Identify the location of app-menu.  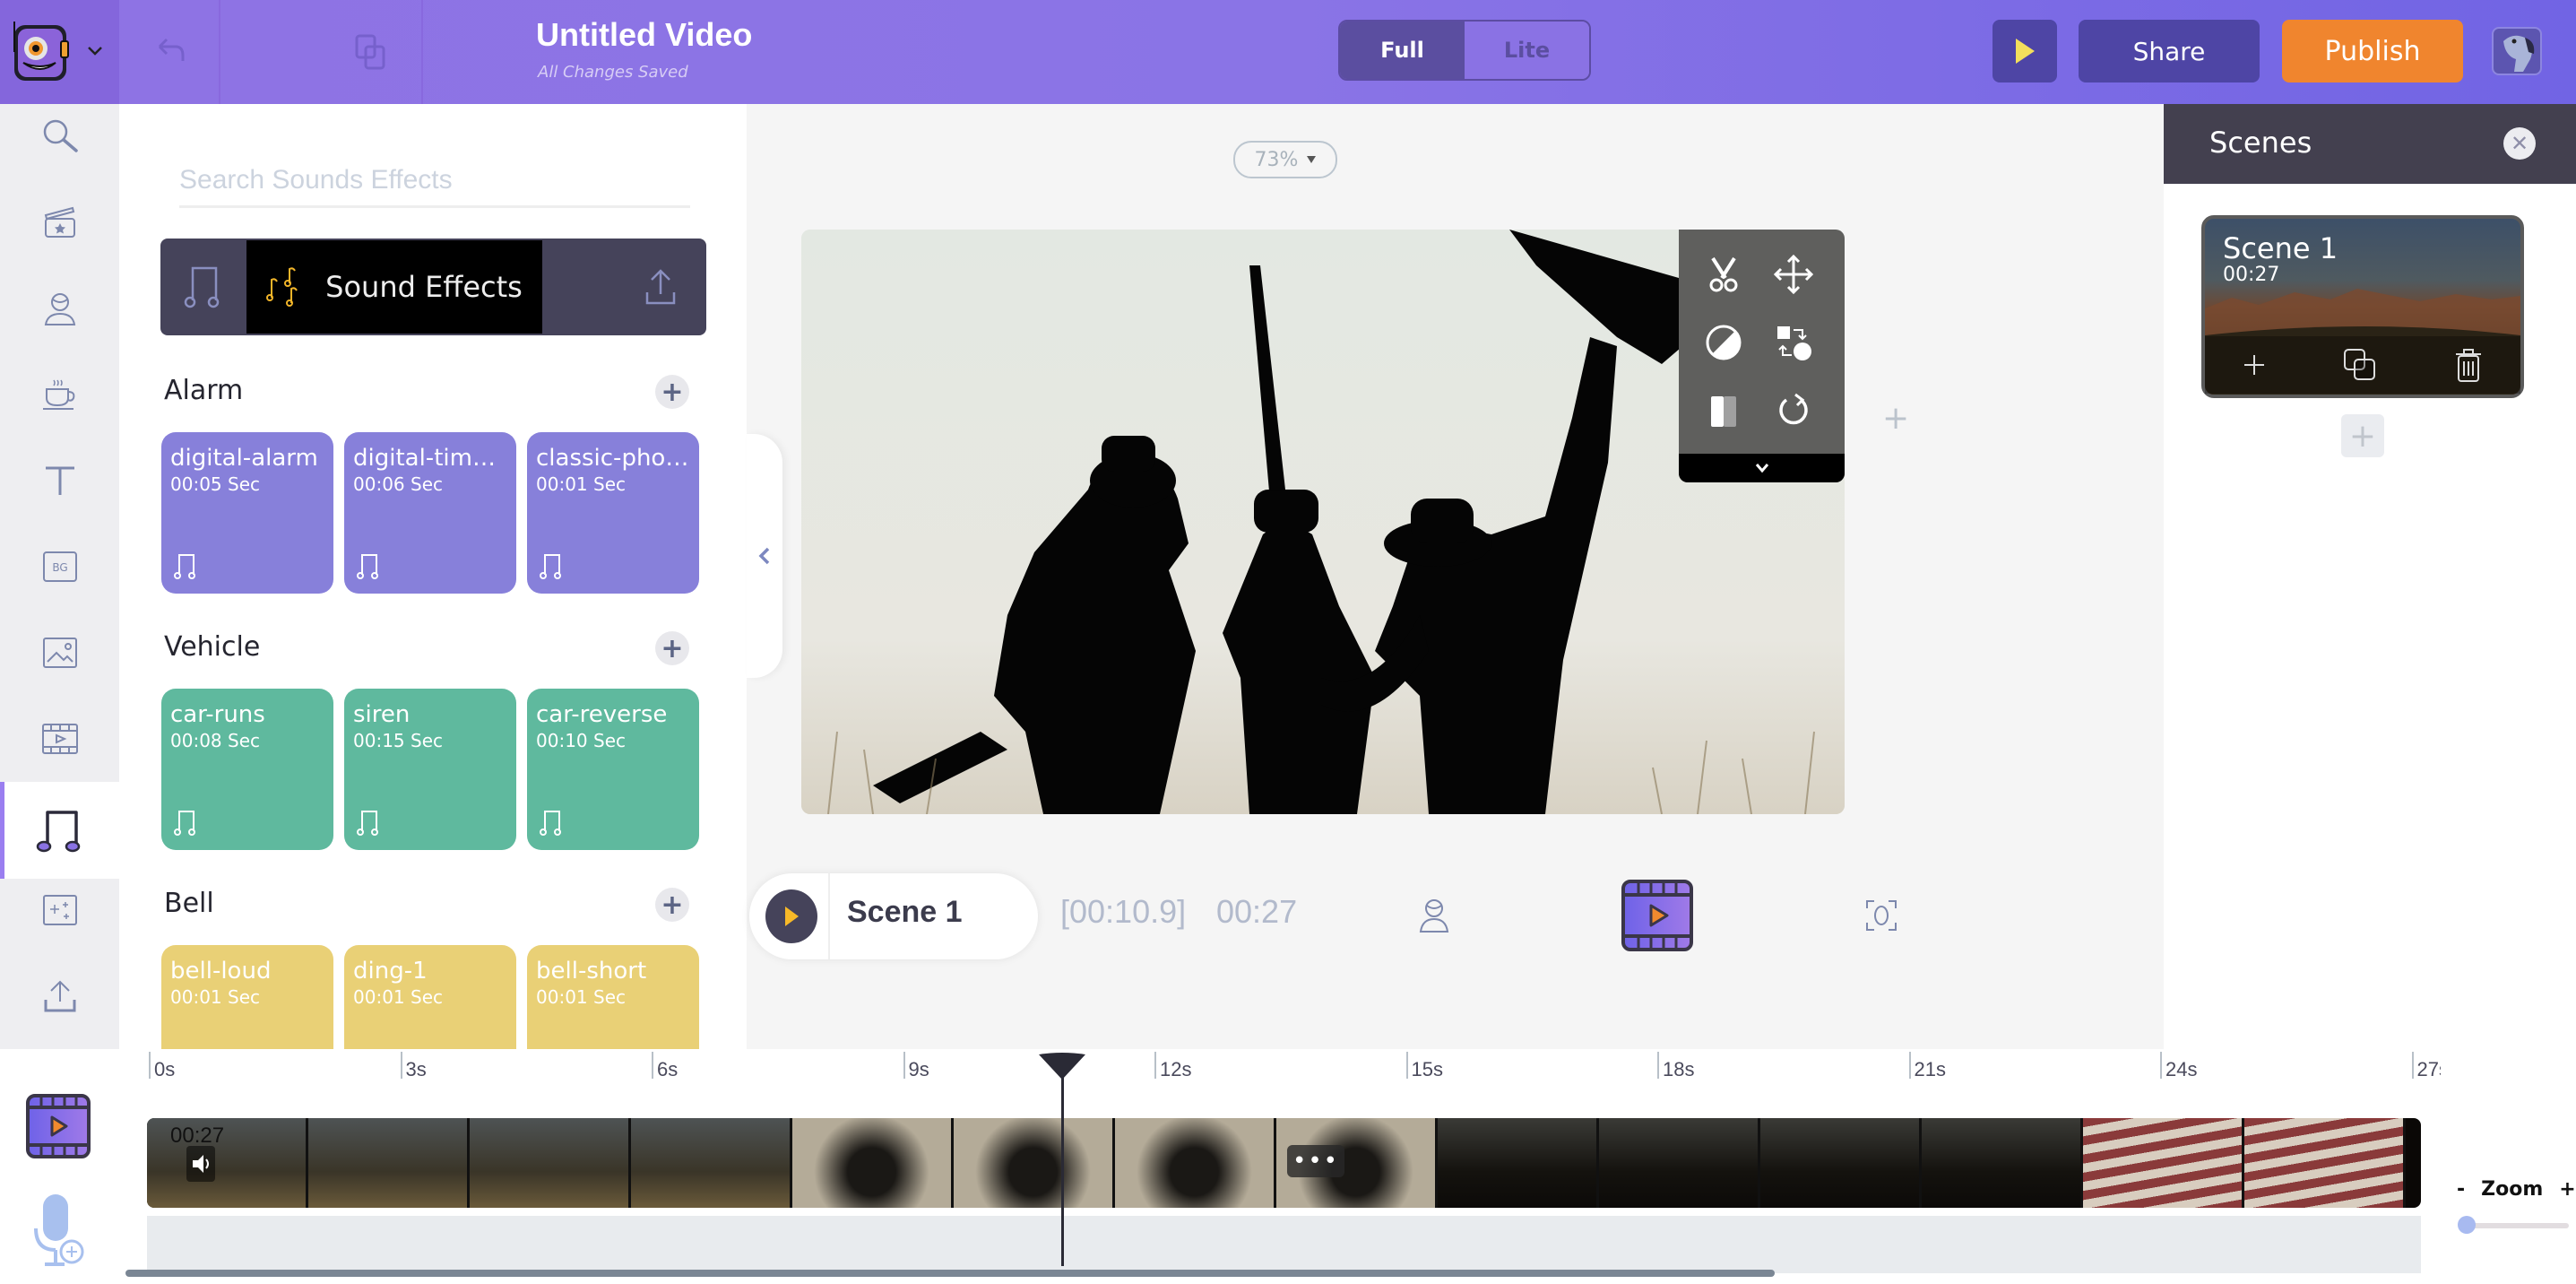
(59, 52).